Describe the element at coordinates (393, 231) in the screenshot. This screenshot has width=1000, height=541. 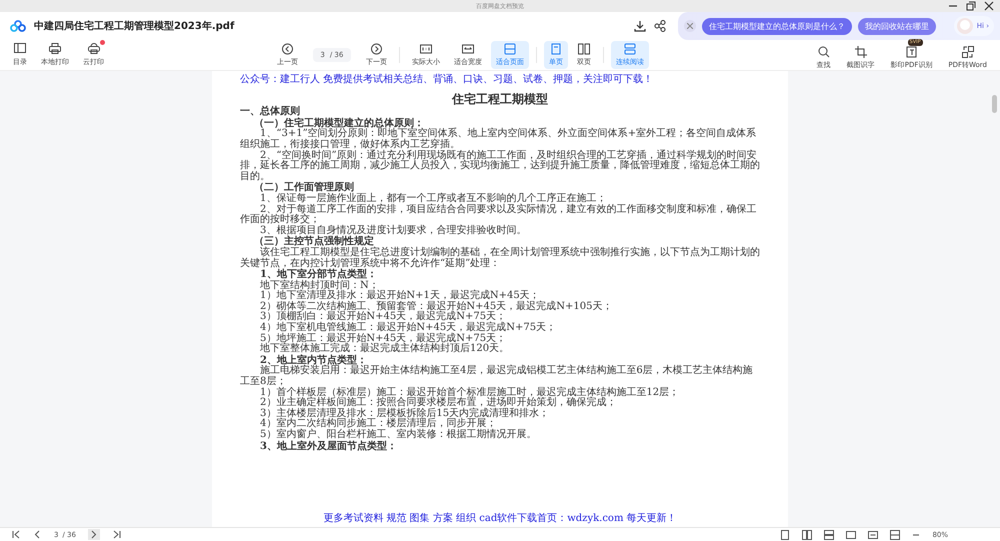
I see `paragraph: 3、根据项目自身情况及进度计划要求，合理安排验收时间。` at that location.